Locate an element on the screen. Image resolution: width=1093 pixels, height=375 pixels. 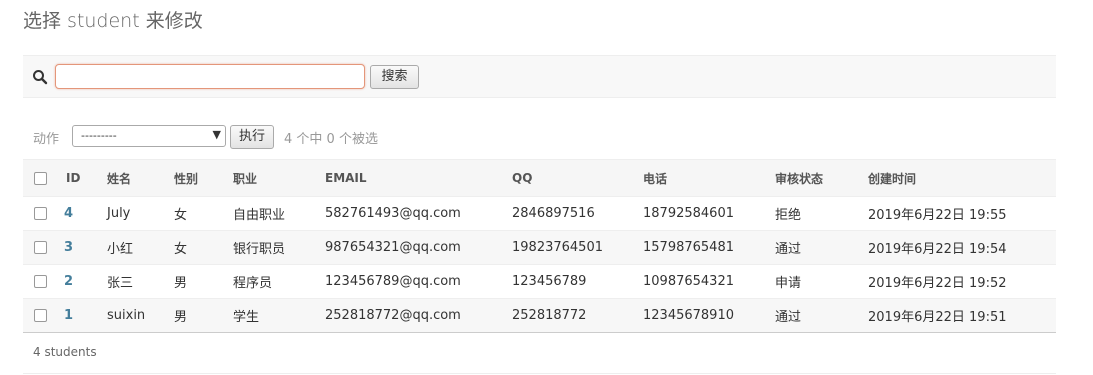
column-header-qq: QQ is located at coordinates (577, 178).